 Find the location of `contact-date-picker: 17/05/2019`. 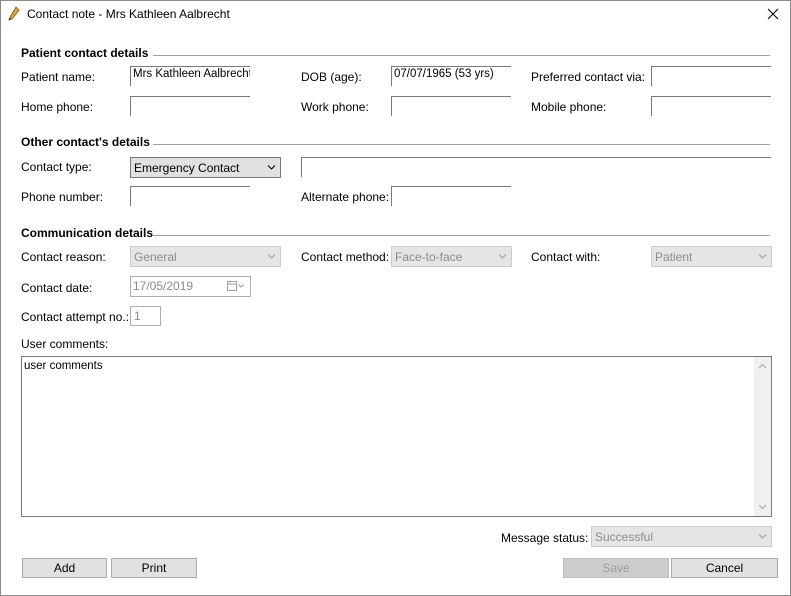

contact-date-picker: 17/05/2019 is located at coordinates (190, 286).